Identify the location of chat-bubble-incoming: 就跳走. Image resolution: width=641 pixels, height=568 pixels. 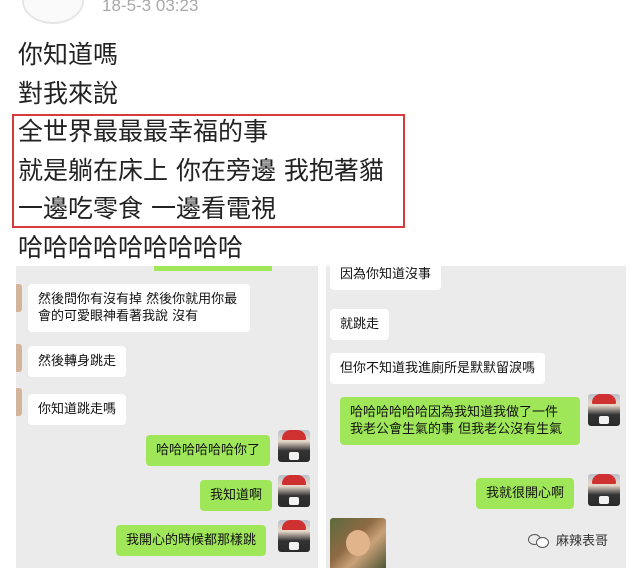
(360, 324).